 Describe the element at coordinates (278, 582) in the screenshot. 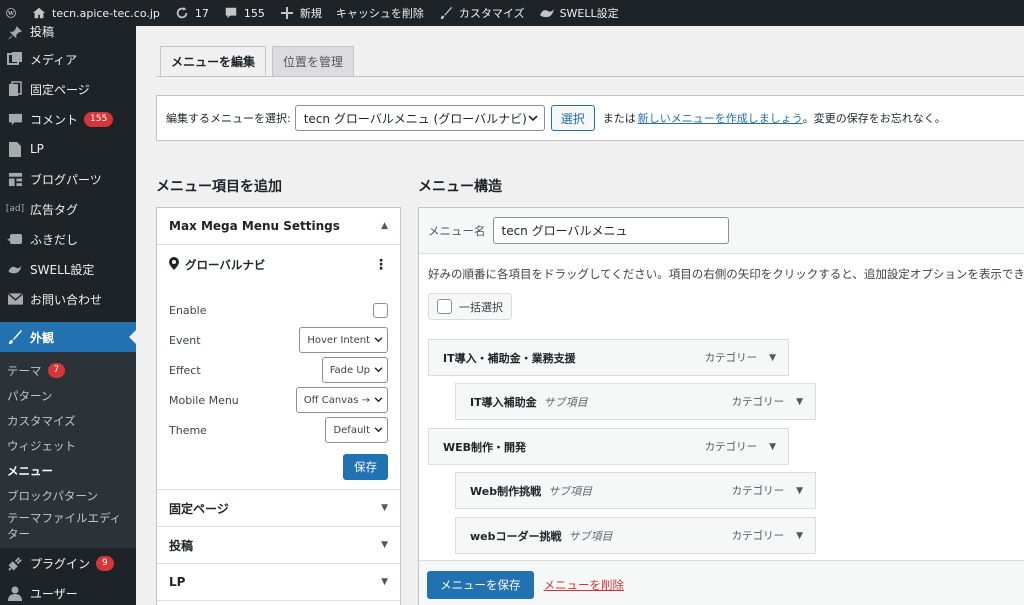

I see `accordion-lp-header: LP ▼` at that location.